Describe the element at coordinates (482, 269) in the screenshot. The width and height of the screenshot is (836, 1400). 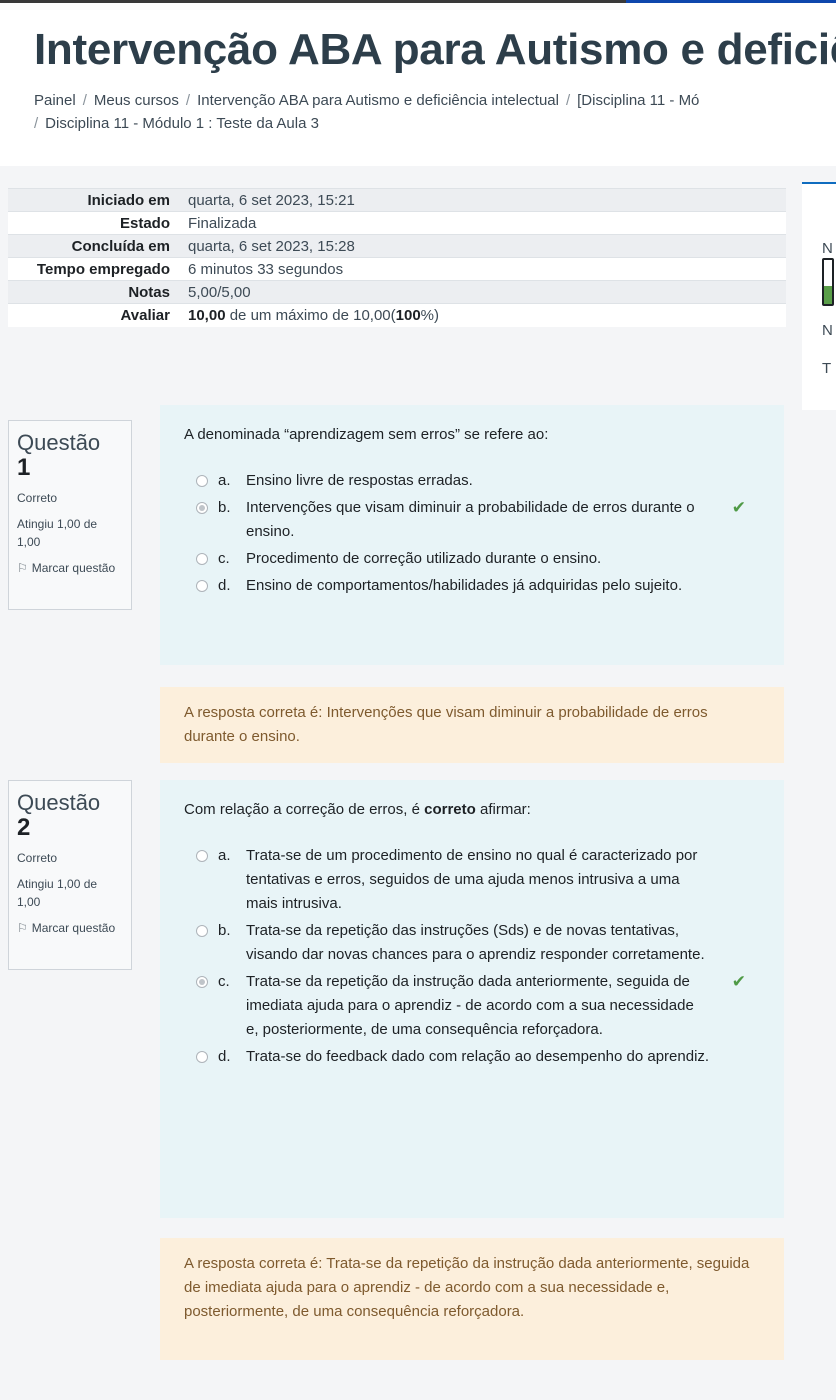
I see `summary-value: 6 minutos 33 segundos` at that location.